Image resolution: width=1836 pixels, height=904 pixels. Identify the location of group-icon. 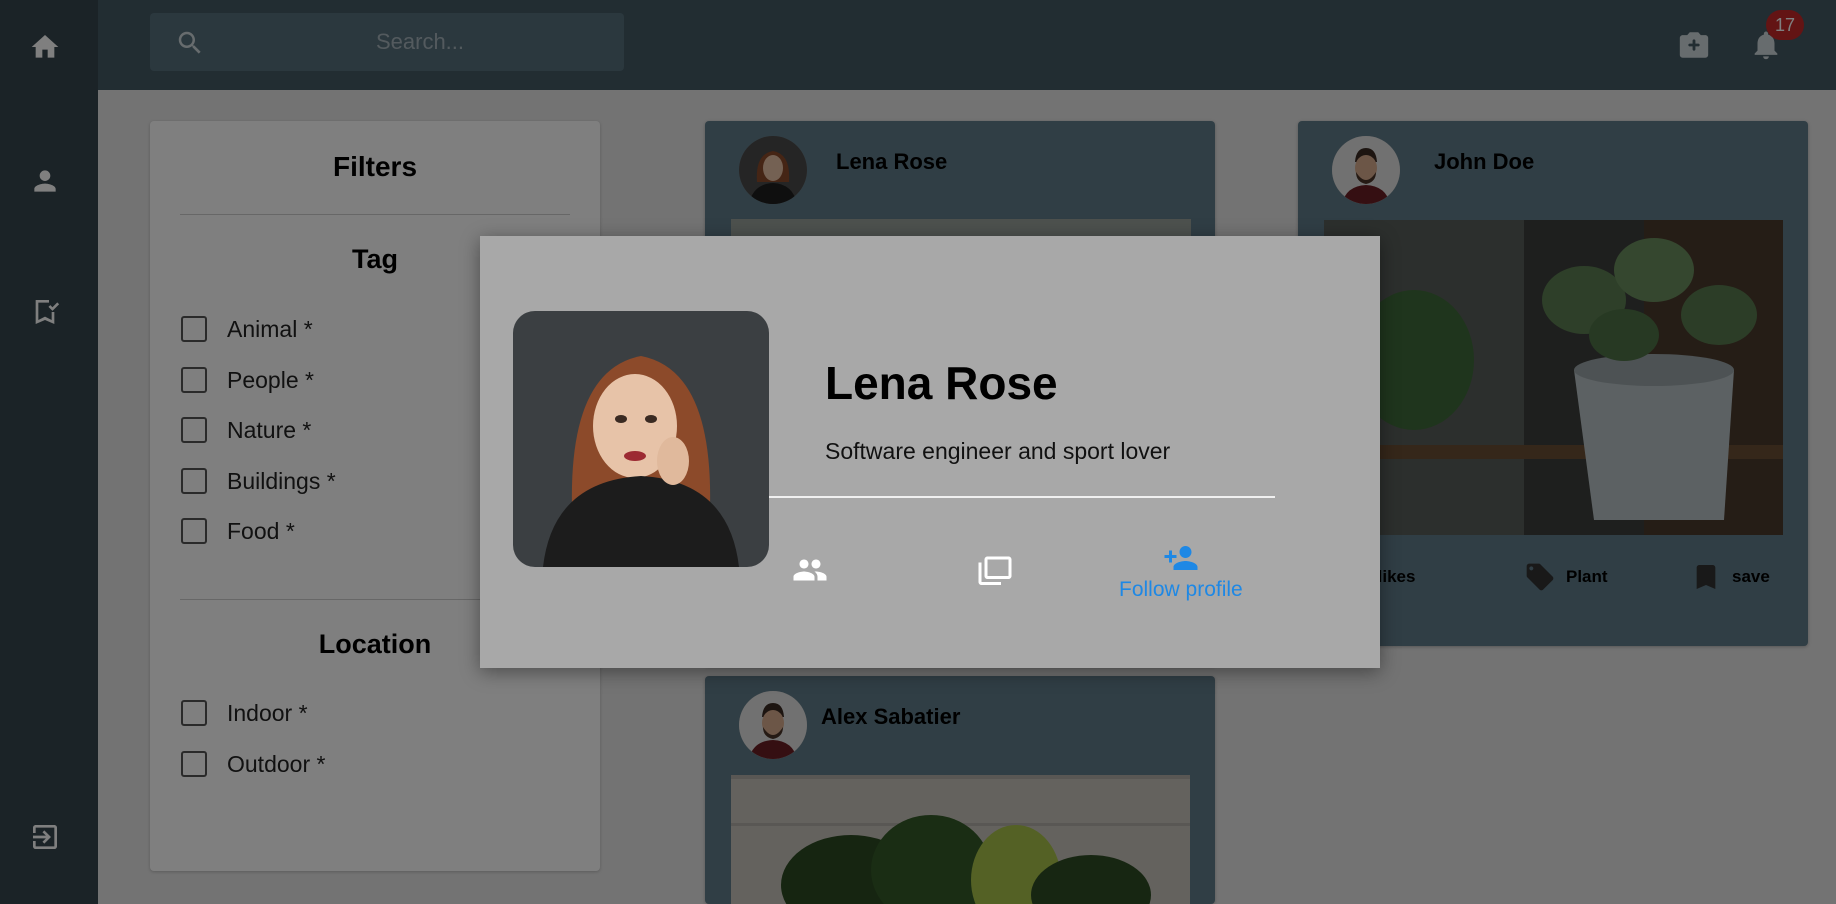
(810, 570).